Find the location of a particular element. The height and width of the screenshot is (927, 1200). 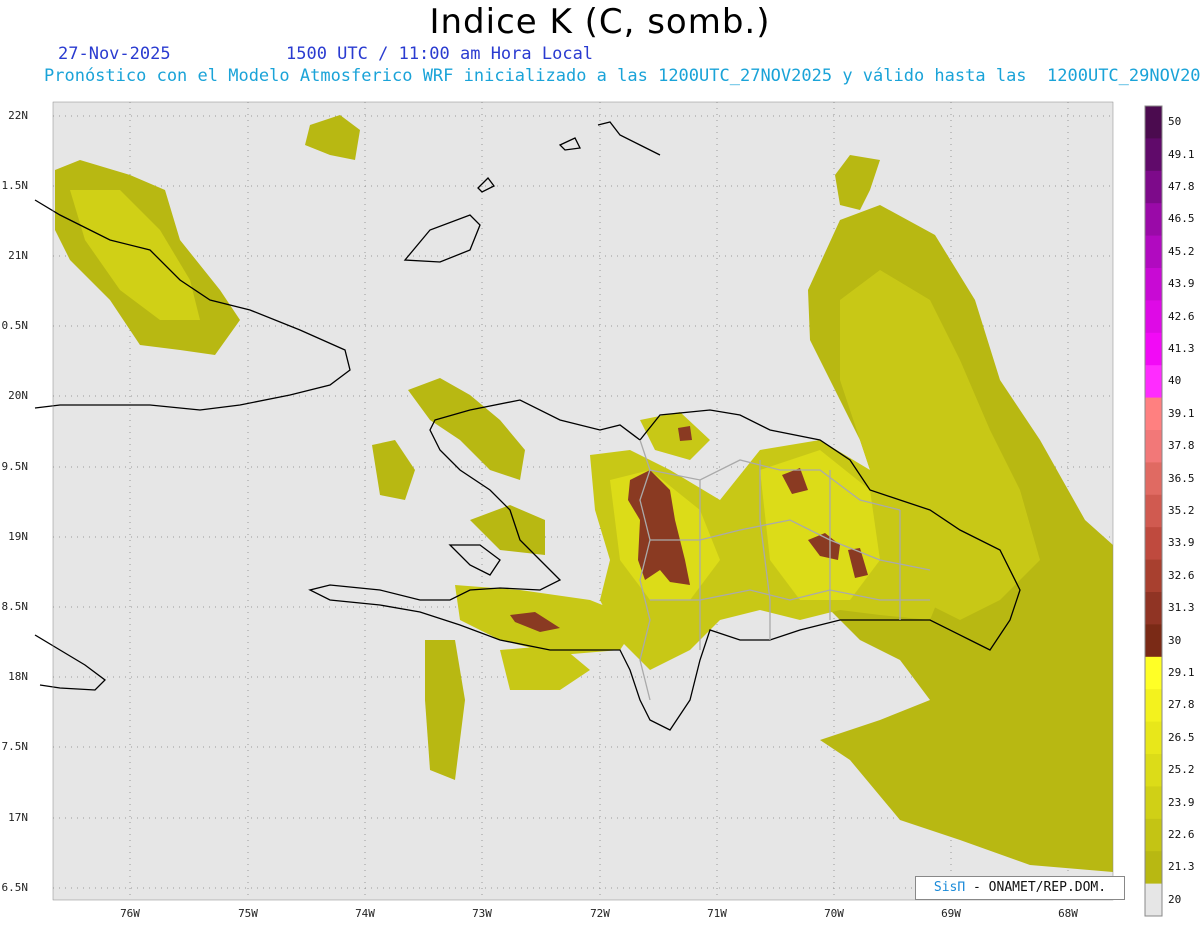

colorbar-label: 30 is located at coordinates (1175, 640).